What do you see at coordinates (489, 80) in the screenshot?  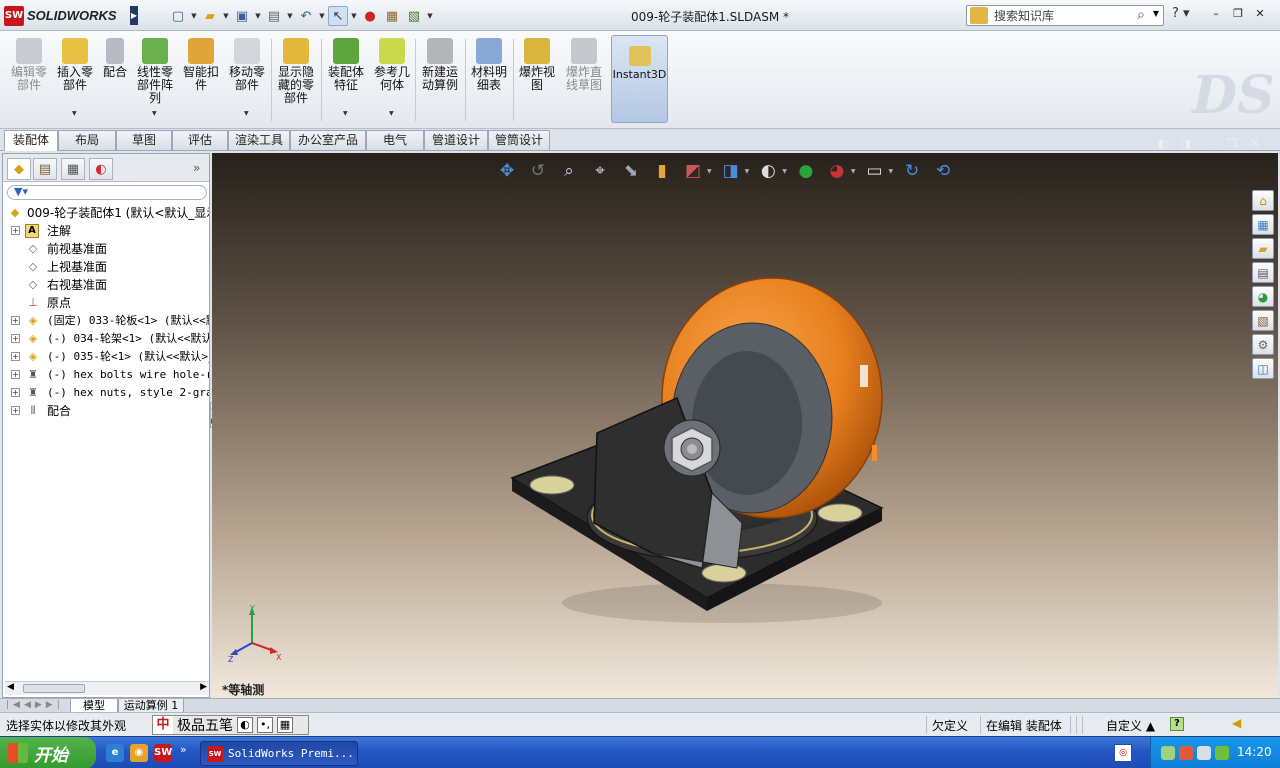 I see `bill-of-materials-button: 材料明细表` at bounding box center [489, 80].